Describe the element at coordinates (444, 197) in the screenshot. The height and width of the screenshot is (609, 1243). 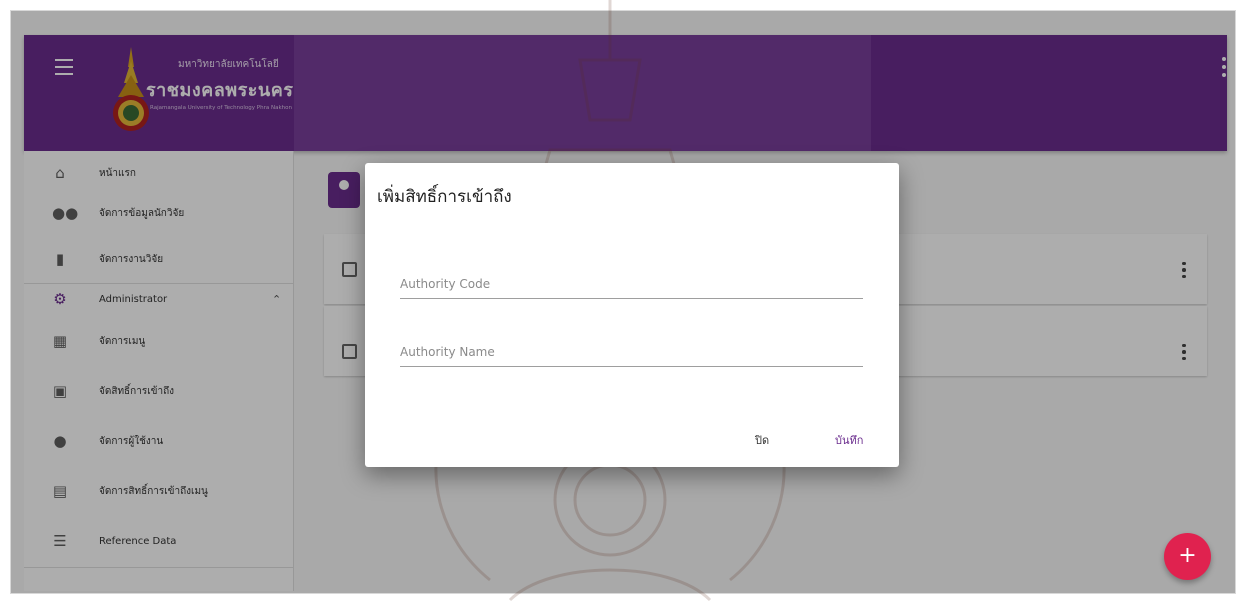
I see `dialog-title: เพิ่มสิทธิ์การเข้าถึง` at that location.